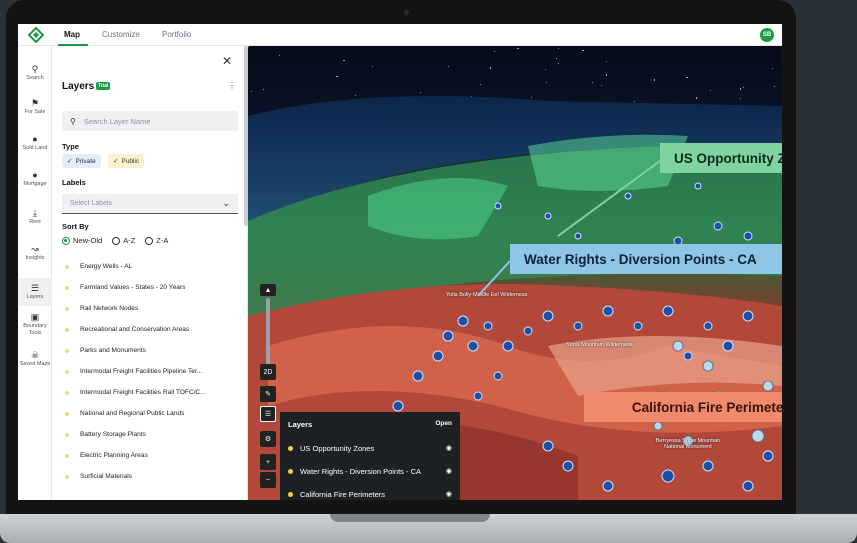  I want to click on more-options-icon: ⋮, so click(232, 85).